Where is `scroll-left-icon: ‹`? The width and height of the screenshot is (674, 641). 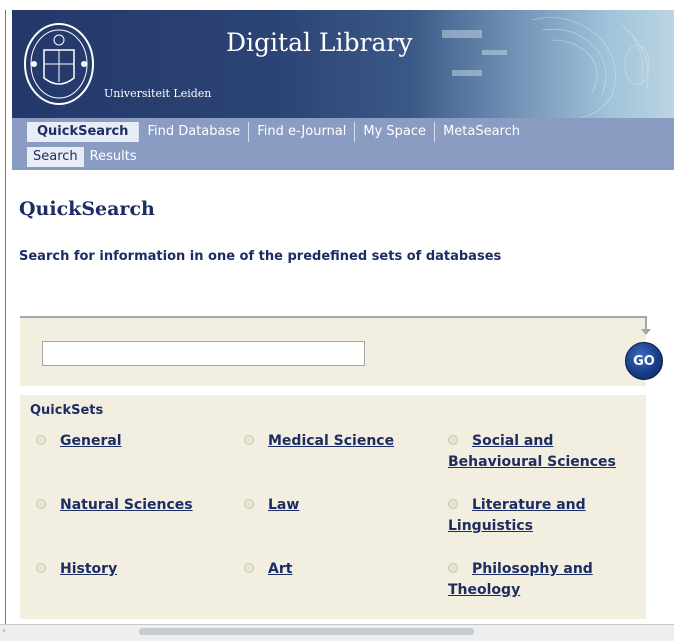 scroll-left-icon: ‹ is located at coordinates (4, 631).